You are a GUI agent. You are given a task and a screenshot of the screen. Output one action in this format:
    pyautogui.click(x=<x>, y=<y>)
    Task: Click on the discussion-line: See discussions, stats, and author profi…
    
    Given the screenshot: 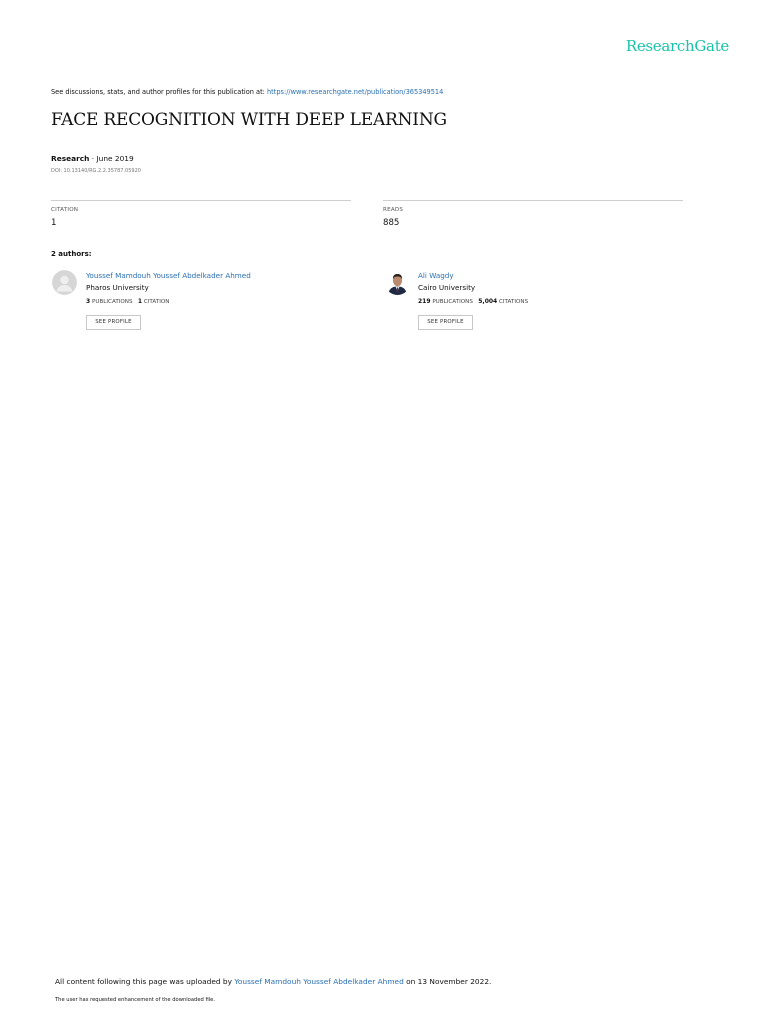 What is the action you would take?
    pyautogui.click(x=247, y=92)
    